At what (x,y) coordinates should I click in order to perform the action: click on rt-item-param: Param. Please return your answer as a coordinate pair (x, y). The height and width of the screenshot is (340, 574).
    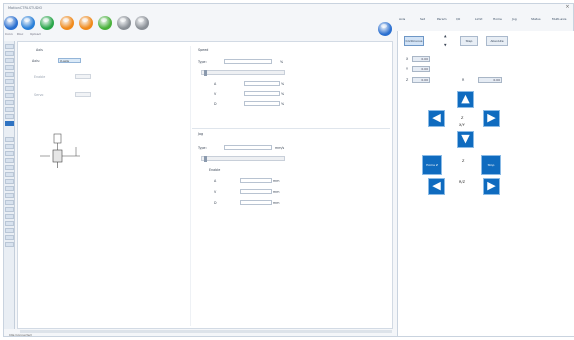
    Looking at the image, I should click on (442, 19).